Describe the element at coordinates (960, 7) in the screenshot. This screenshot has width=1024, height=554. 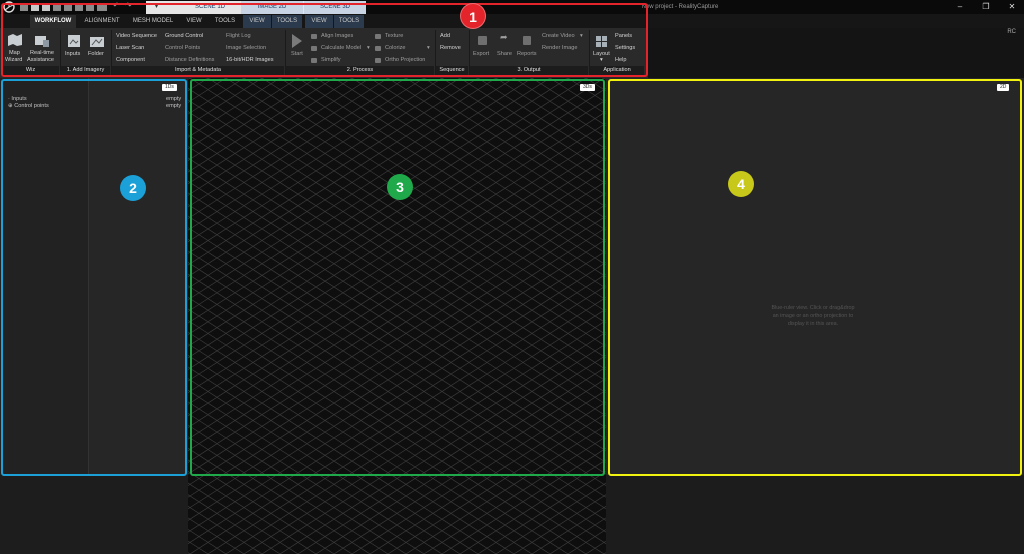
I see `minimize-icon: –` at that location.